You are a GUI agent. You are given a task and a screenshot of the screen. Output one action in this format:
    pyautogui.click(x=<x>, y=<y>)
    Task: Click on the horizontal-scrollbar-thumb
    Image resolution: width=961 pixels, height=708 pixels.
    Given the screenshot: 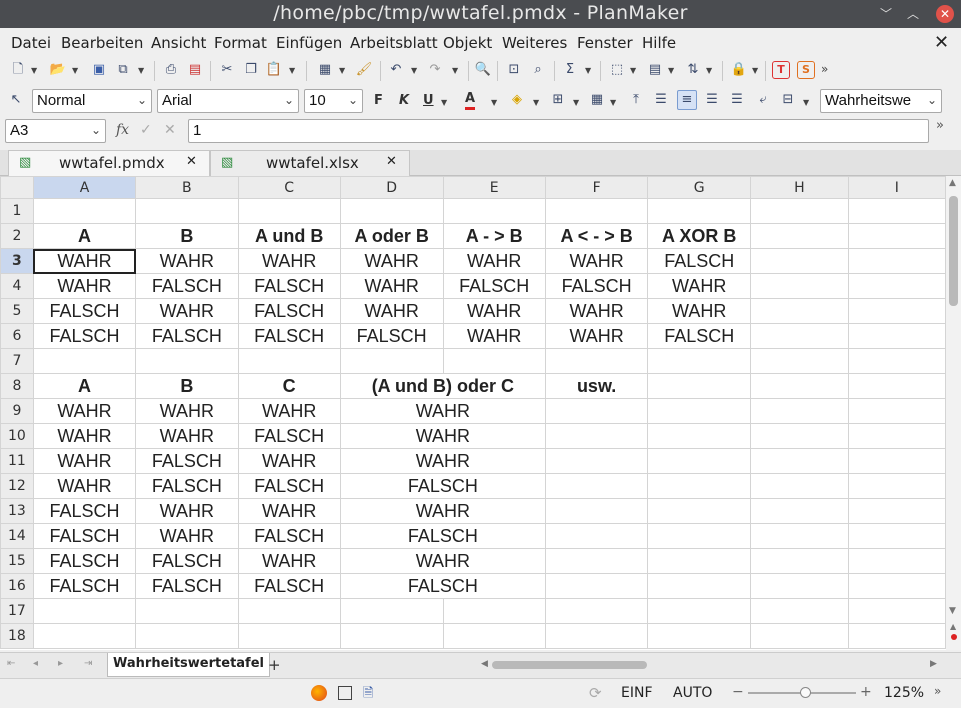 What is the action you would take?
    pyautogui.click(x=569, y=665)
    